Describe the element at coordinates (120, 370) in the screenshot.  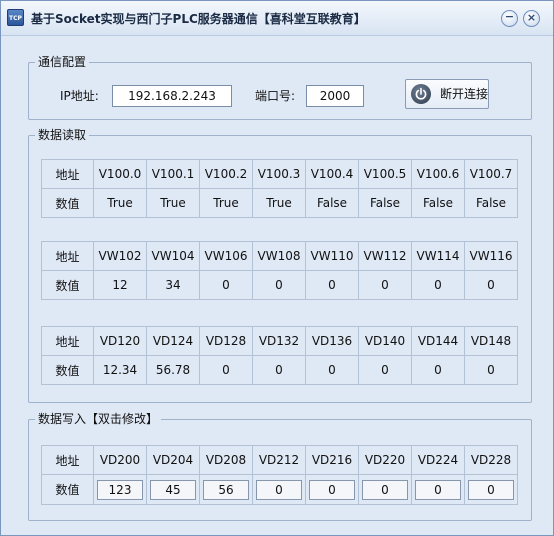
I see `value-cell: 12.34` at that location.